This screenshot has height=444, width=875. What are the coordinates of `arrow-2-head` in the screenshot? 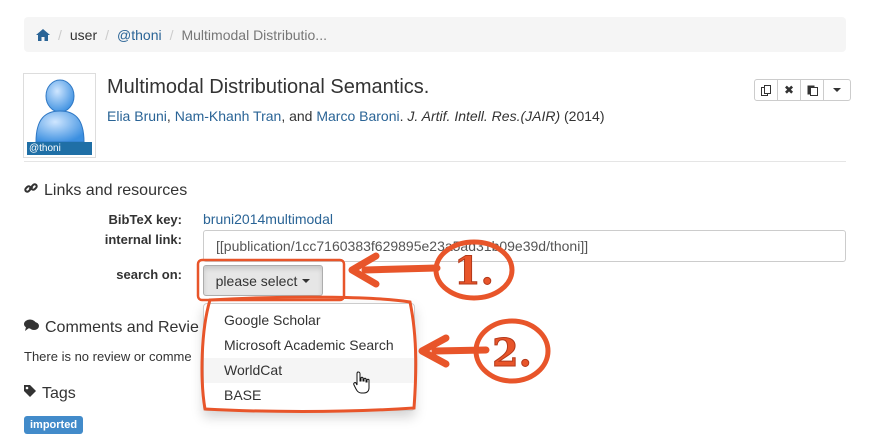 It's located at (434, 351).